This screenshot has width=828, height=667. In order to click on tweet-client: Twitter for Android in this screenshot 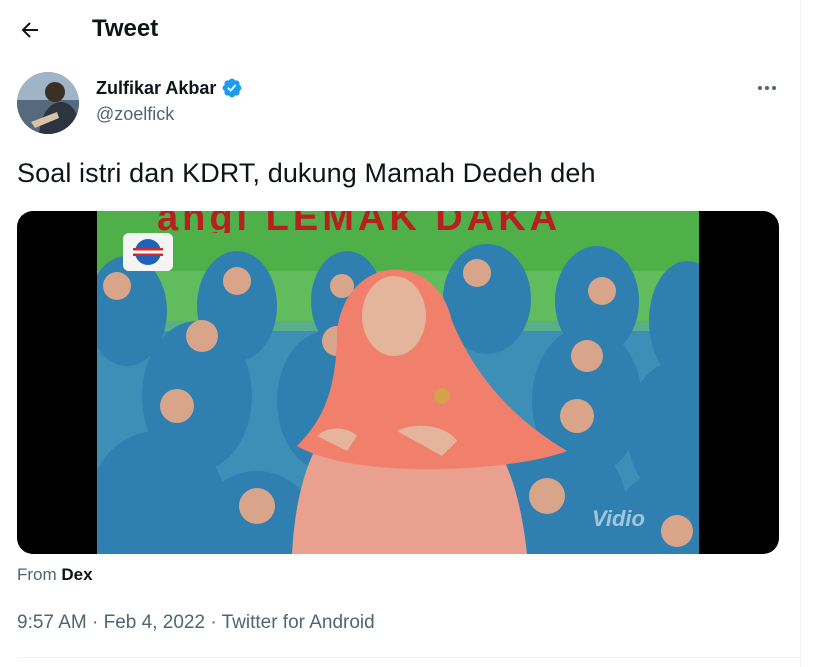, I will do `click(298, 622)`.